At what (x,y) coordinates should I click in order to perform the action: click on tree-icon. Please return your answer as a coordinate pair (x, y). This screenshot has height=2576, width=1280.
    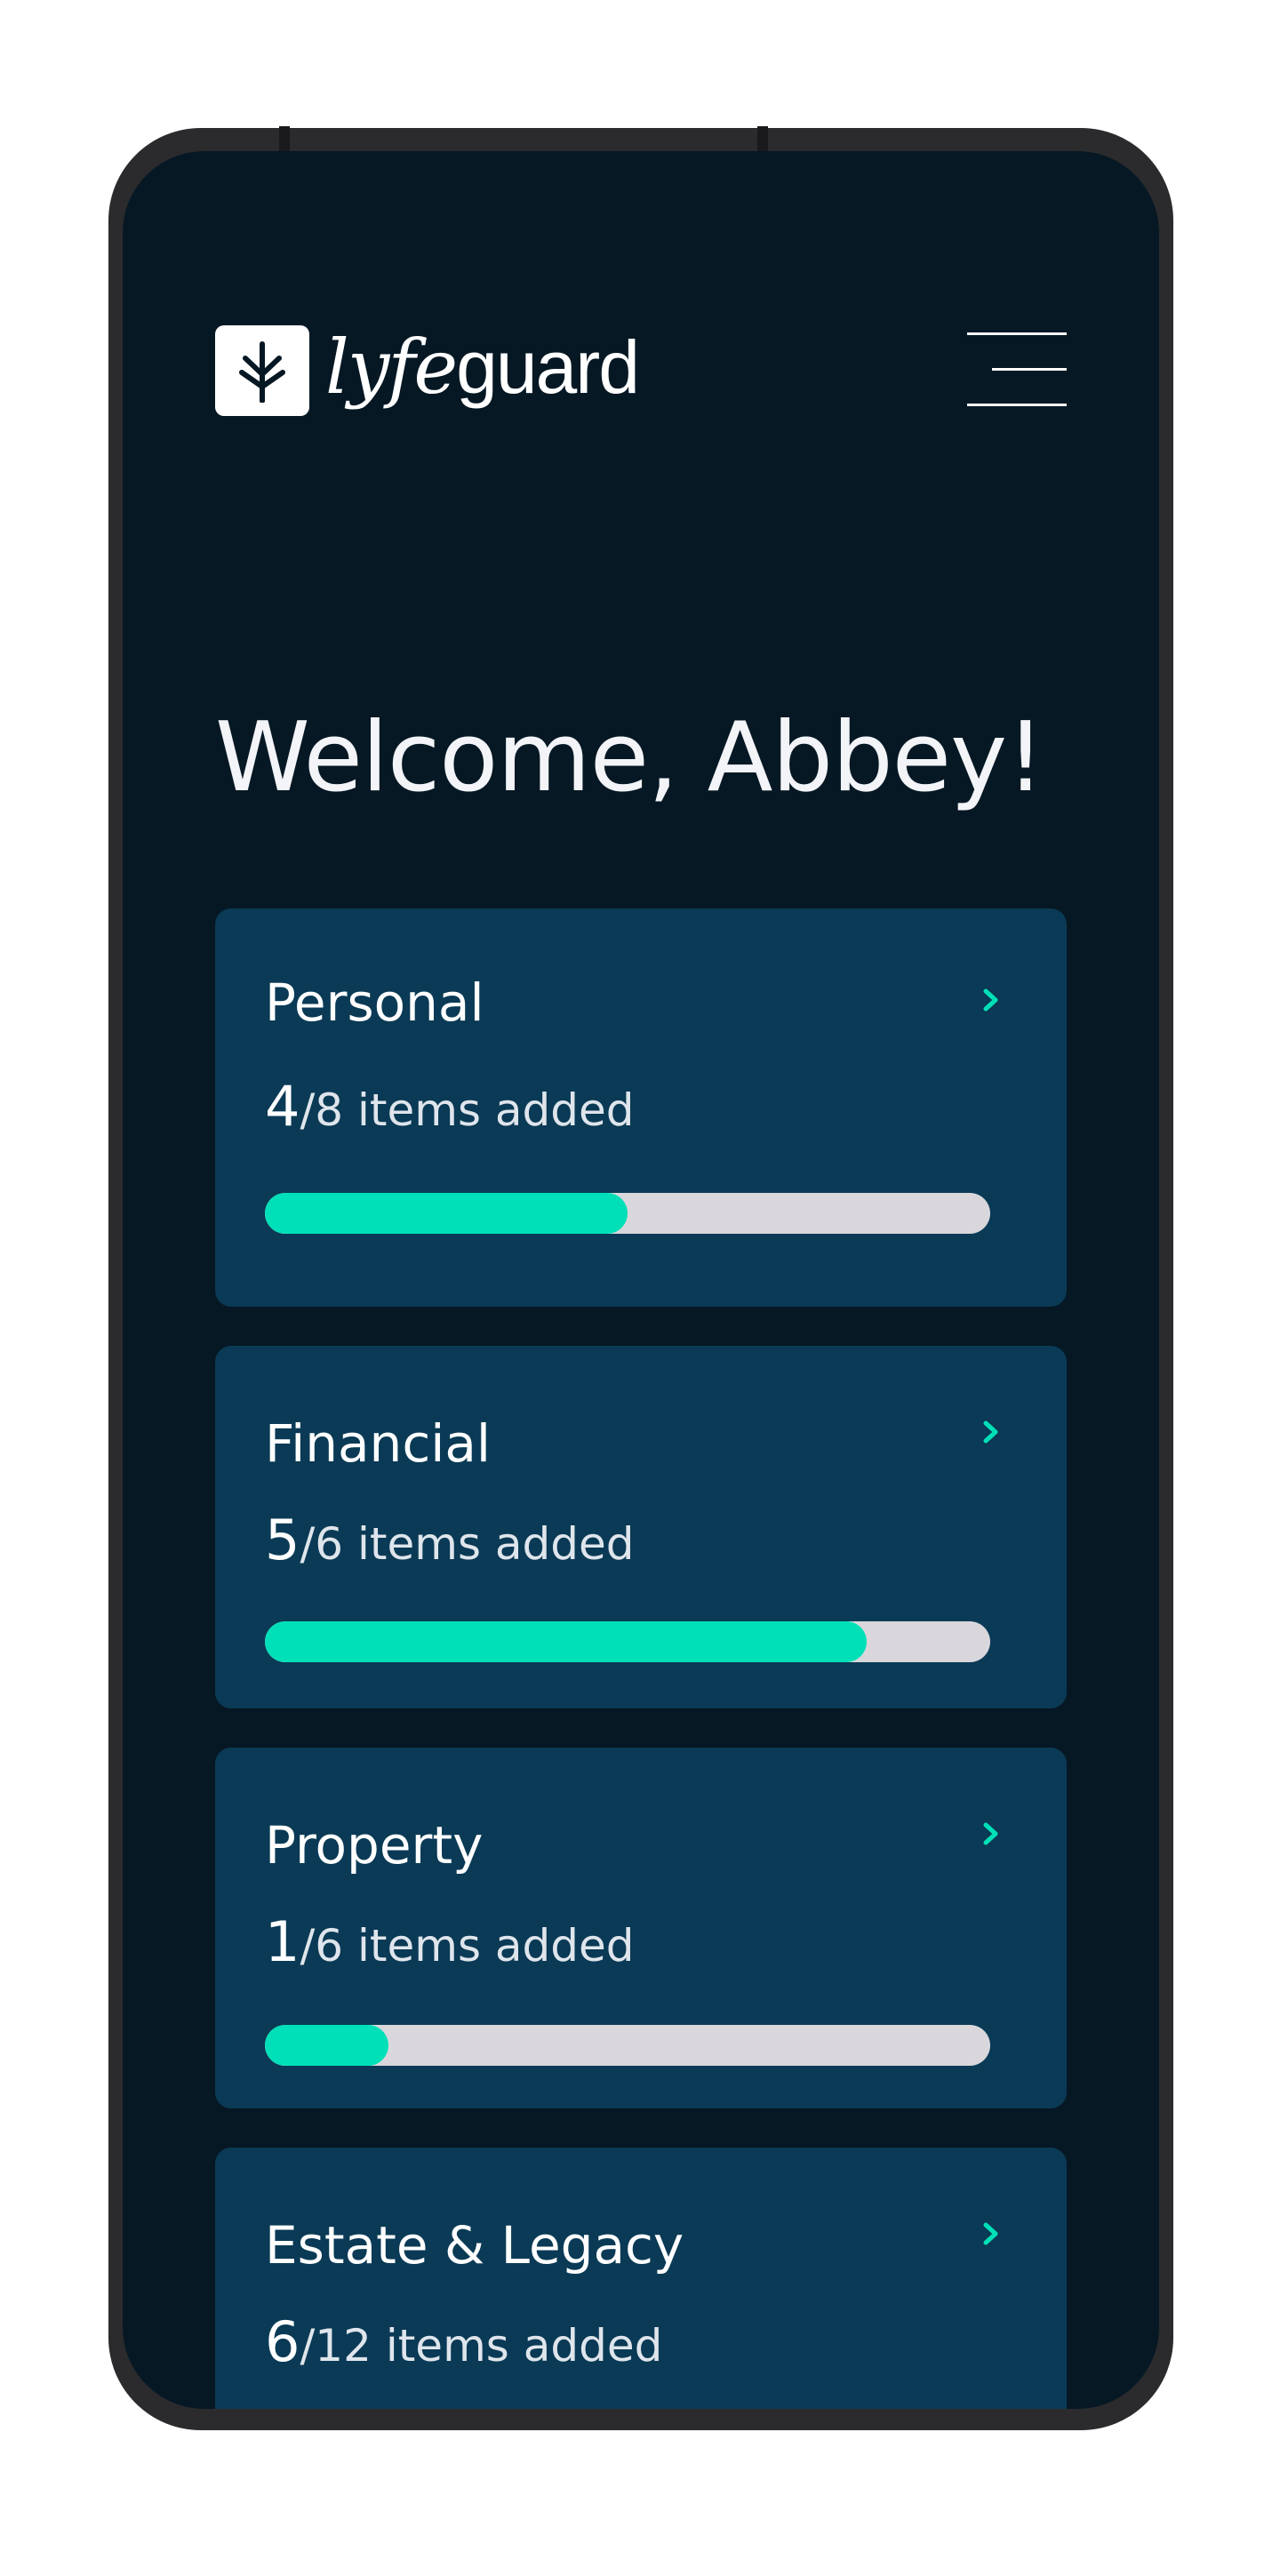
    Looking at the image, I should click on (262, 370).